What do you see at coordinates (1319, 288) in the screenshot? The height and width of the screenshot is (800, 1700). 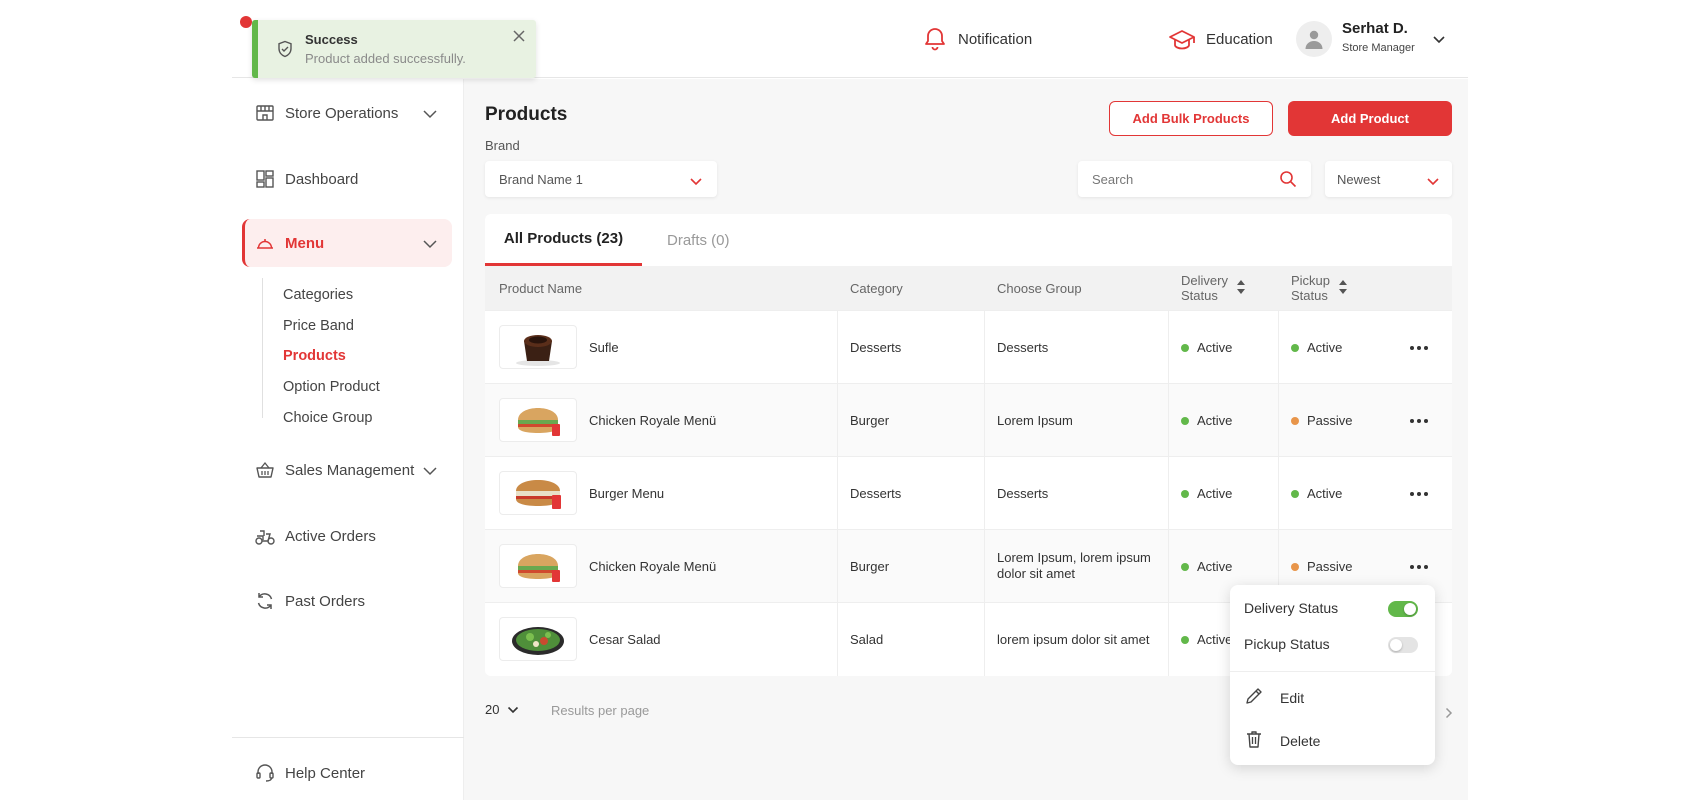 I see `column-header-pickup-status: Pickup Status` at bounding box center [1319, 288].